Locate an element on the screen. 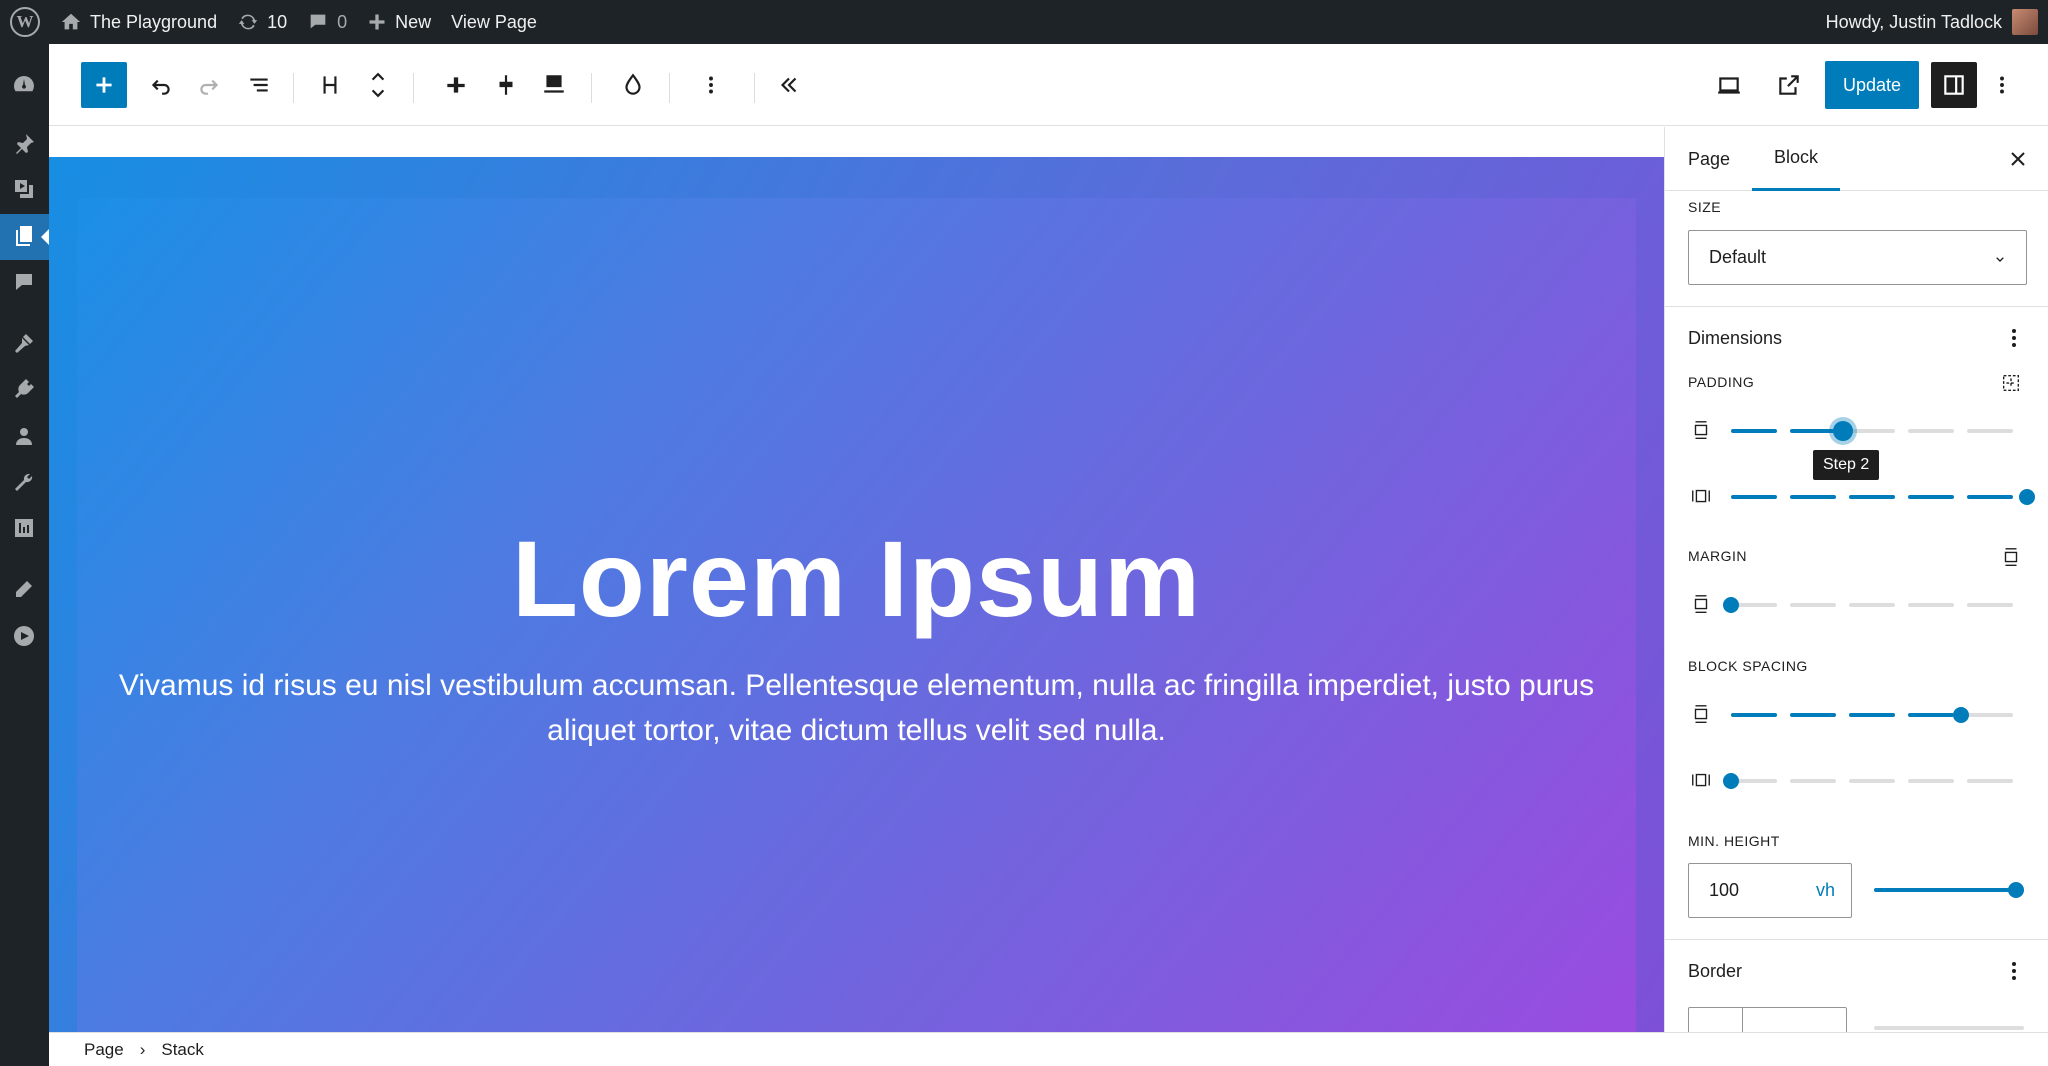  tab-page: Page is located at coordinates (1709, 159).